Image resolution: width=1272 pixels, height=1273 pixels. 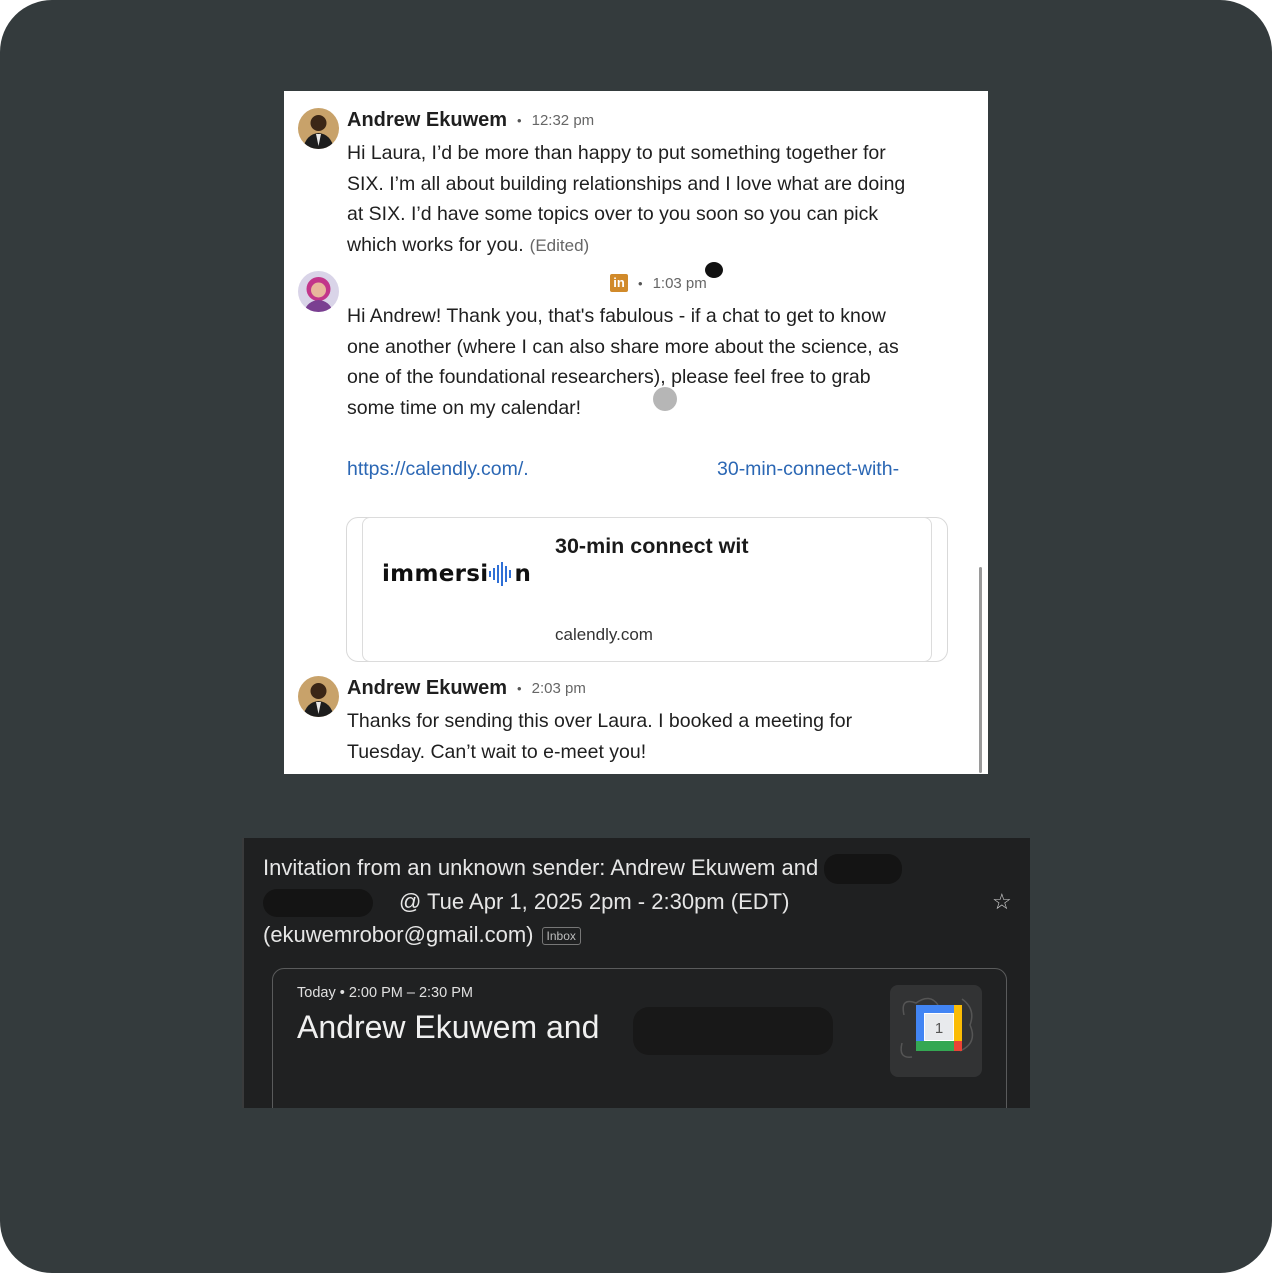 I want to click on message-line: which works for you. (Edited), so click(x=626, y=246).